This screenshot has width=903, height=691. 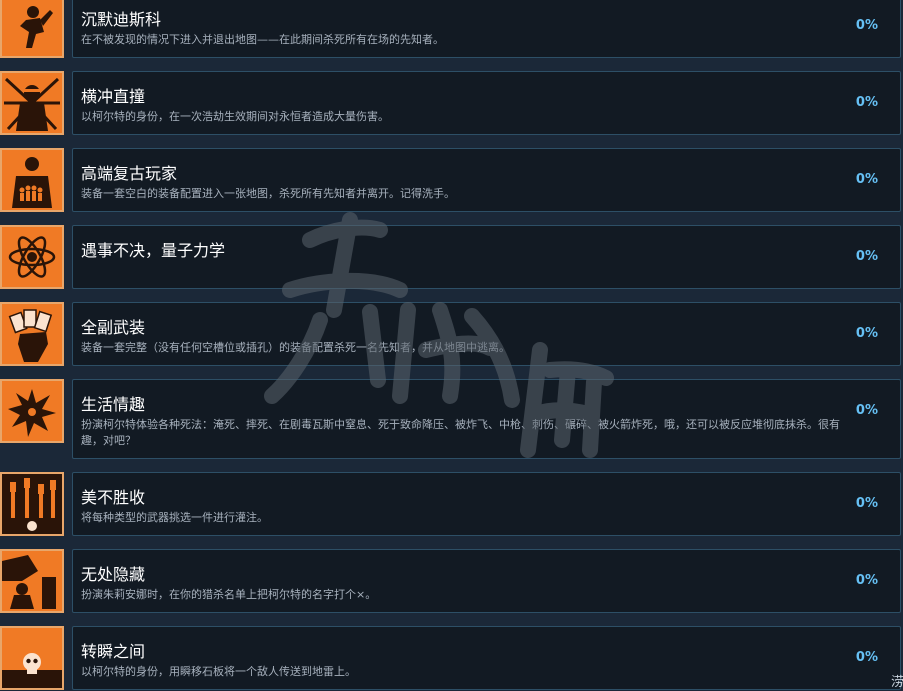 I want to click on achievement-card: 遇事不决，量子力学 0%, so click(x=486, y=257).